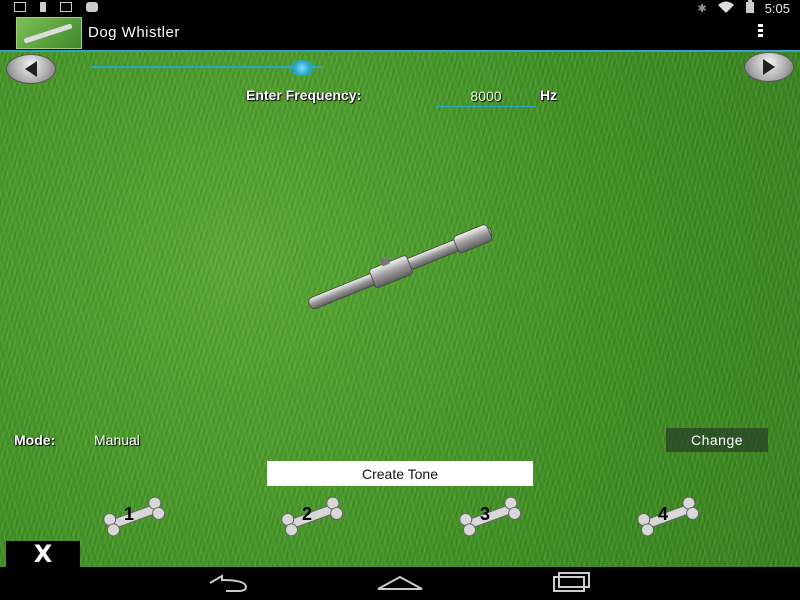 This screenshot has width=800, height=600. Describe the element at coordinates (49, 33) in the screenshot. I see `whistle-app-icon` at that location.